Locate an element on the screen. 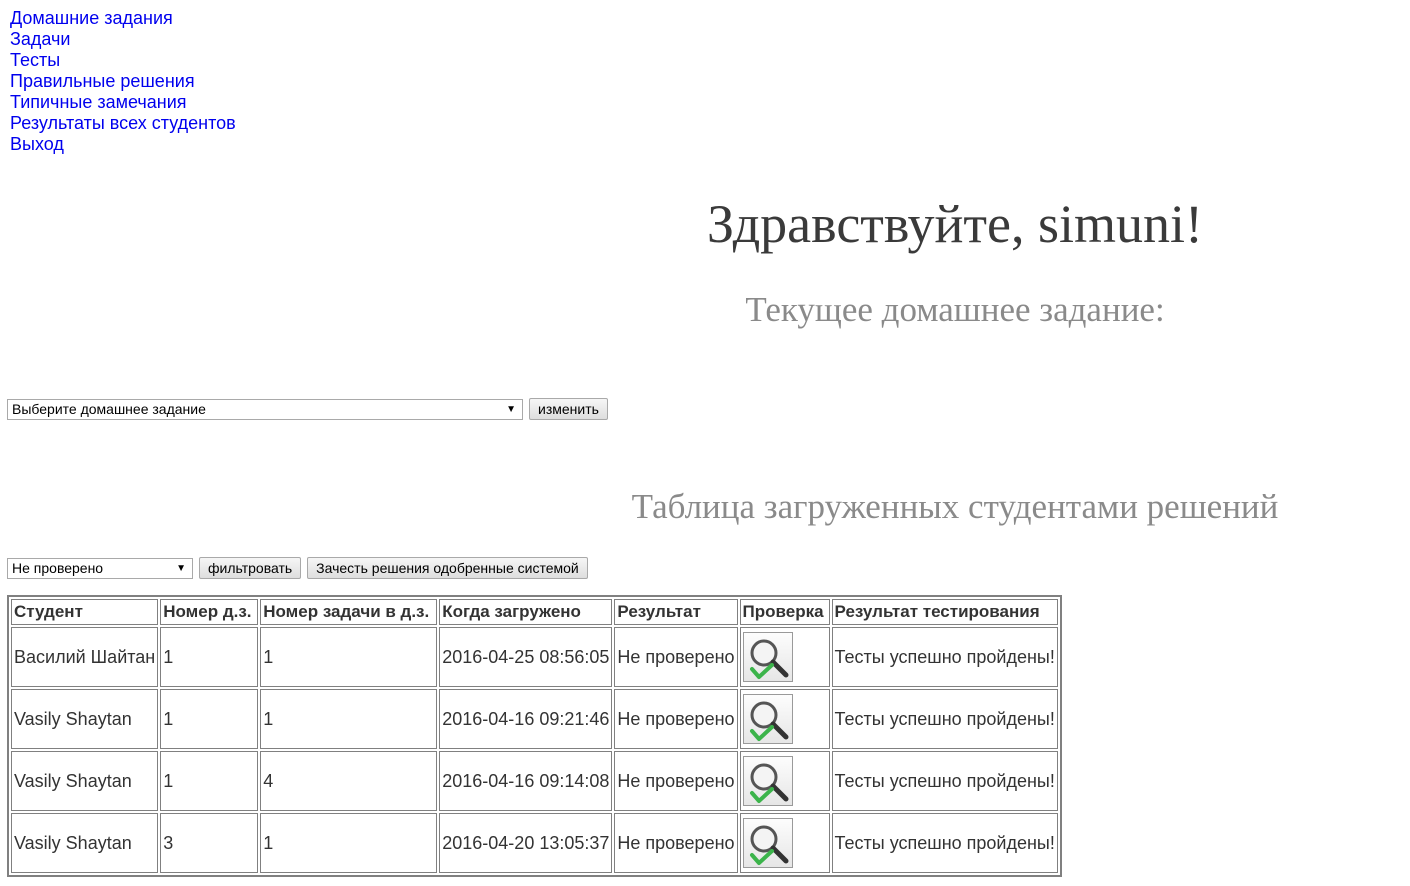  status-filter-value: Не проверено is located at coordinates (58, 567).